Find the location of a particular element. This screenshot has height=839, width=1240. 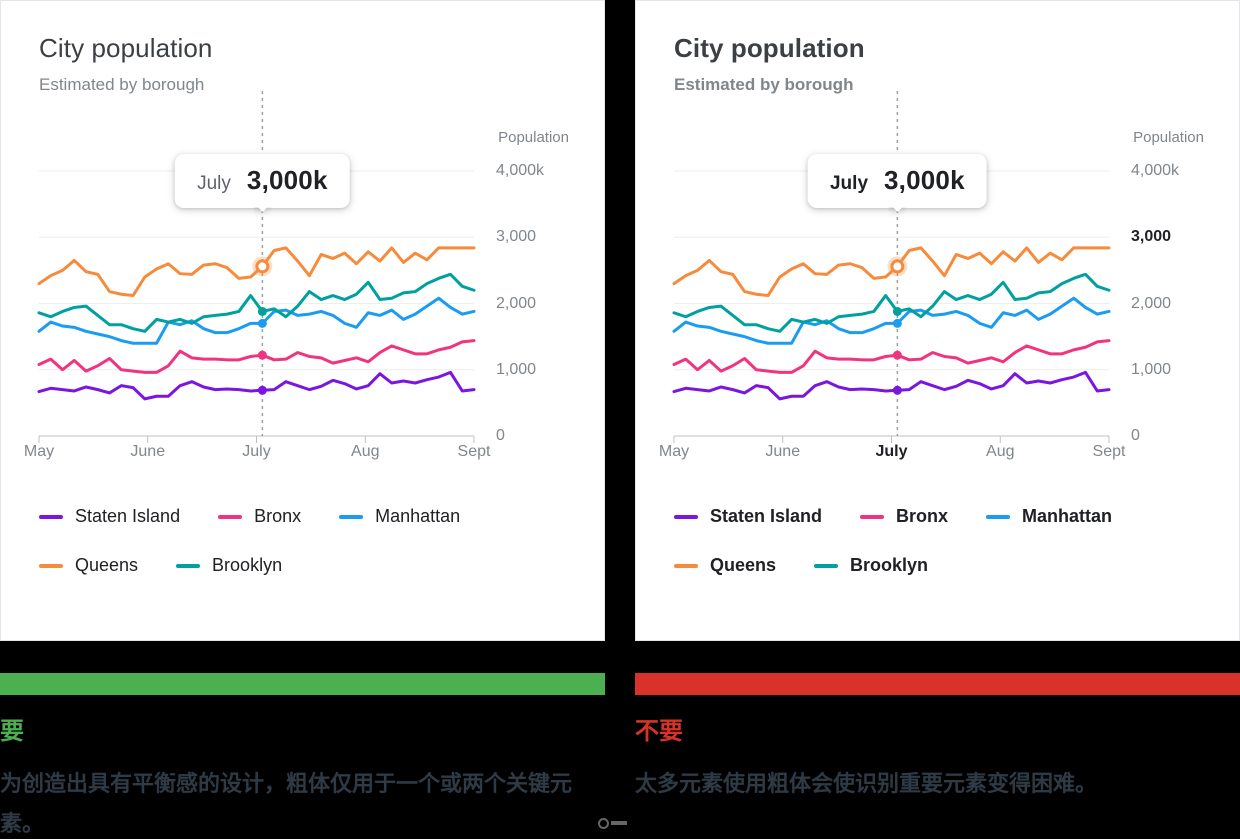

verdict-label: 不要 is located at coordinates (659, 731).